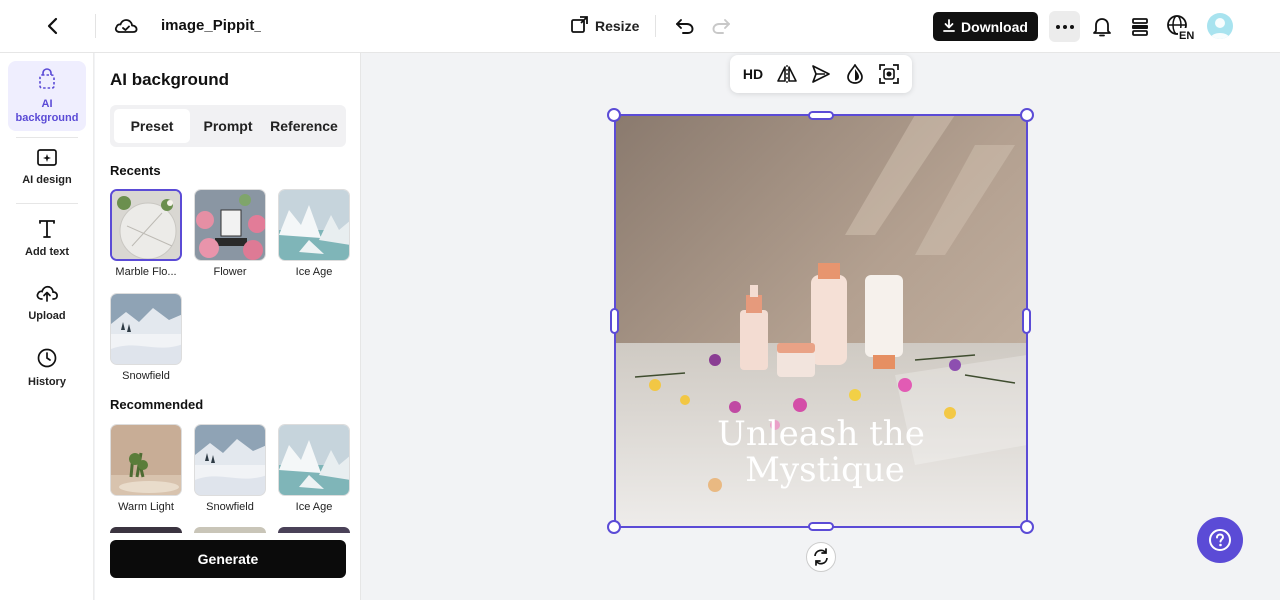 This screenshot has height=600, width=1280. I want to click on resize-handle-left, so click(614, 321).